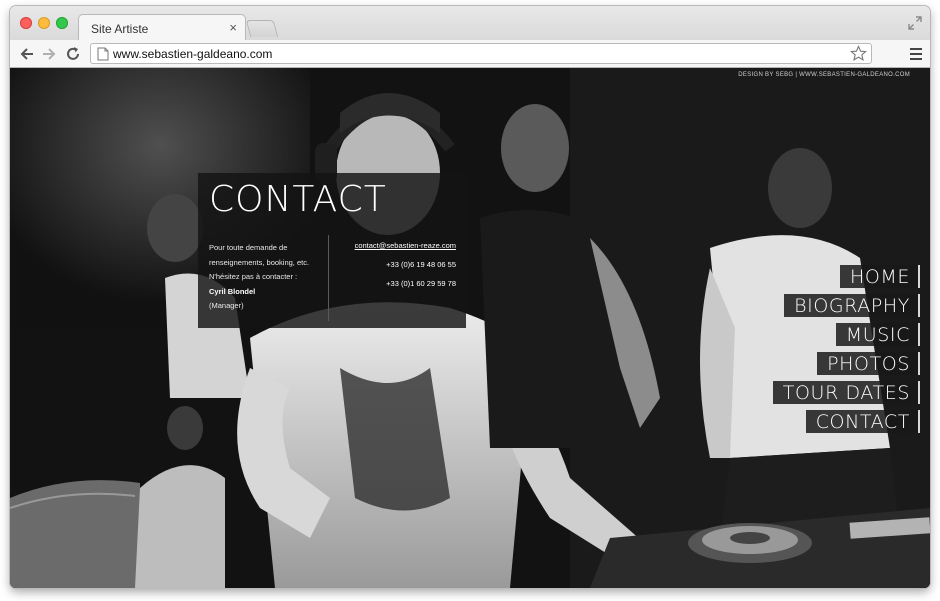  What do you see at coordinates (44, 23) in the screenshot?
I see `window-minimize-button` at bounding box center [44, 23].